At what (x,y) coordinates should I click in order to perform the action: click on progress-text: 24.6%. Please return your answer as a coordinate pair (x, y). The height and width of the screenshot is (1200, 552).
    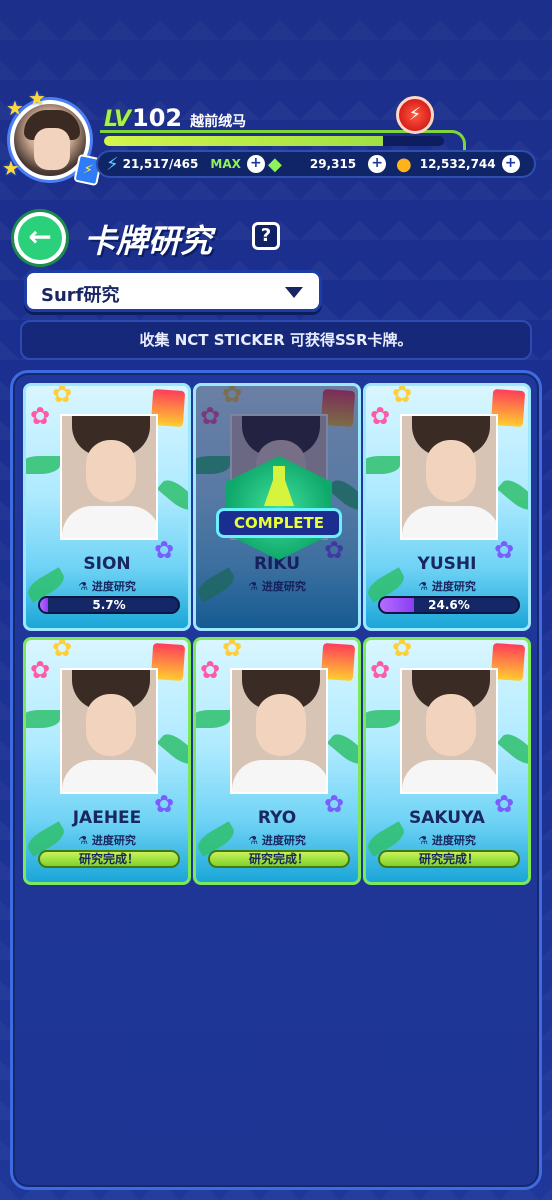
    Looking at the image, I should click on (449, 605).